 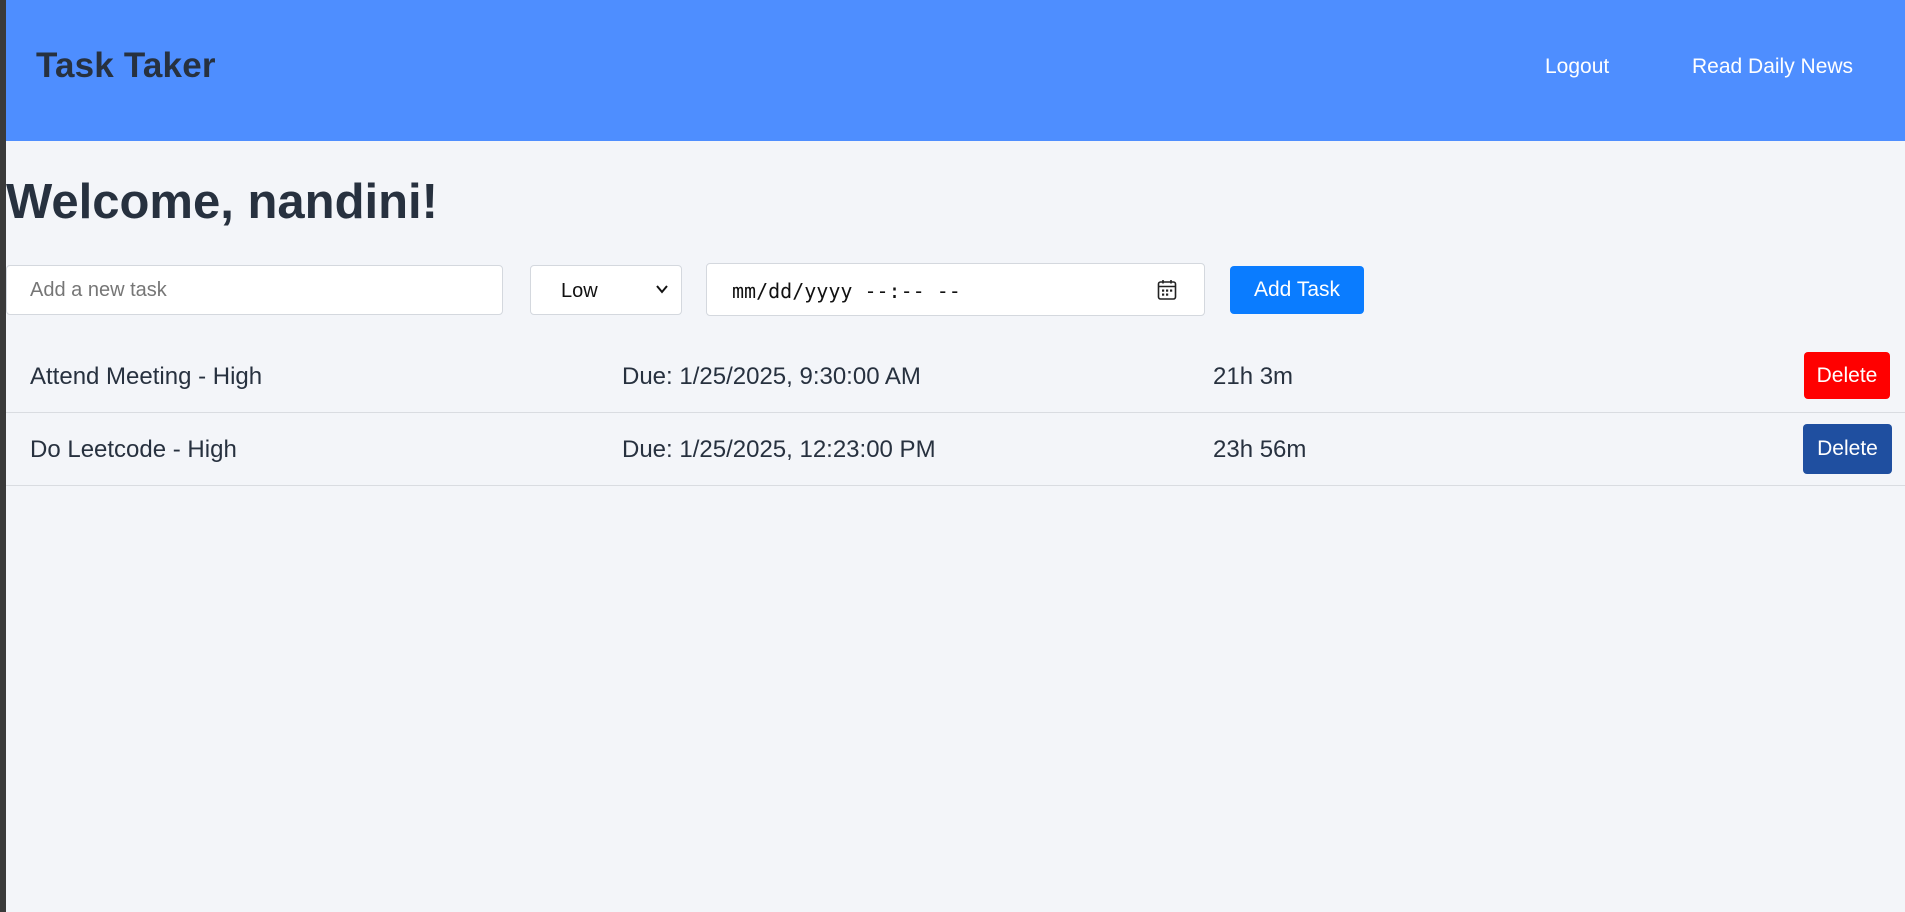 What do you see at coordinates (606, 290) in the screenshot?
I see `priority-select: Low` at bounding box center [606, 290].